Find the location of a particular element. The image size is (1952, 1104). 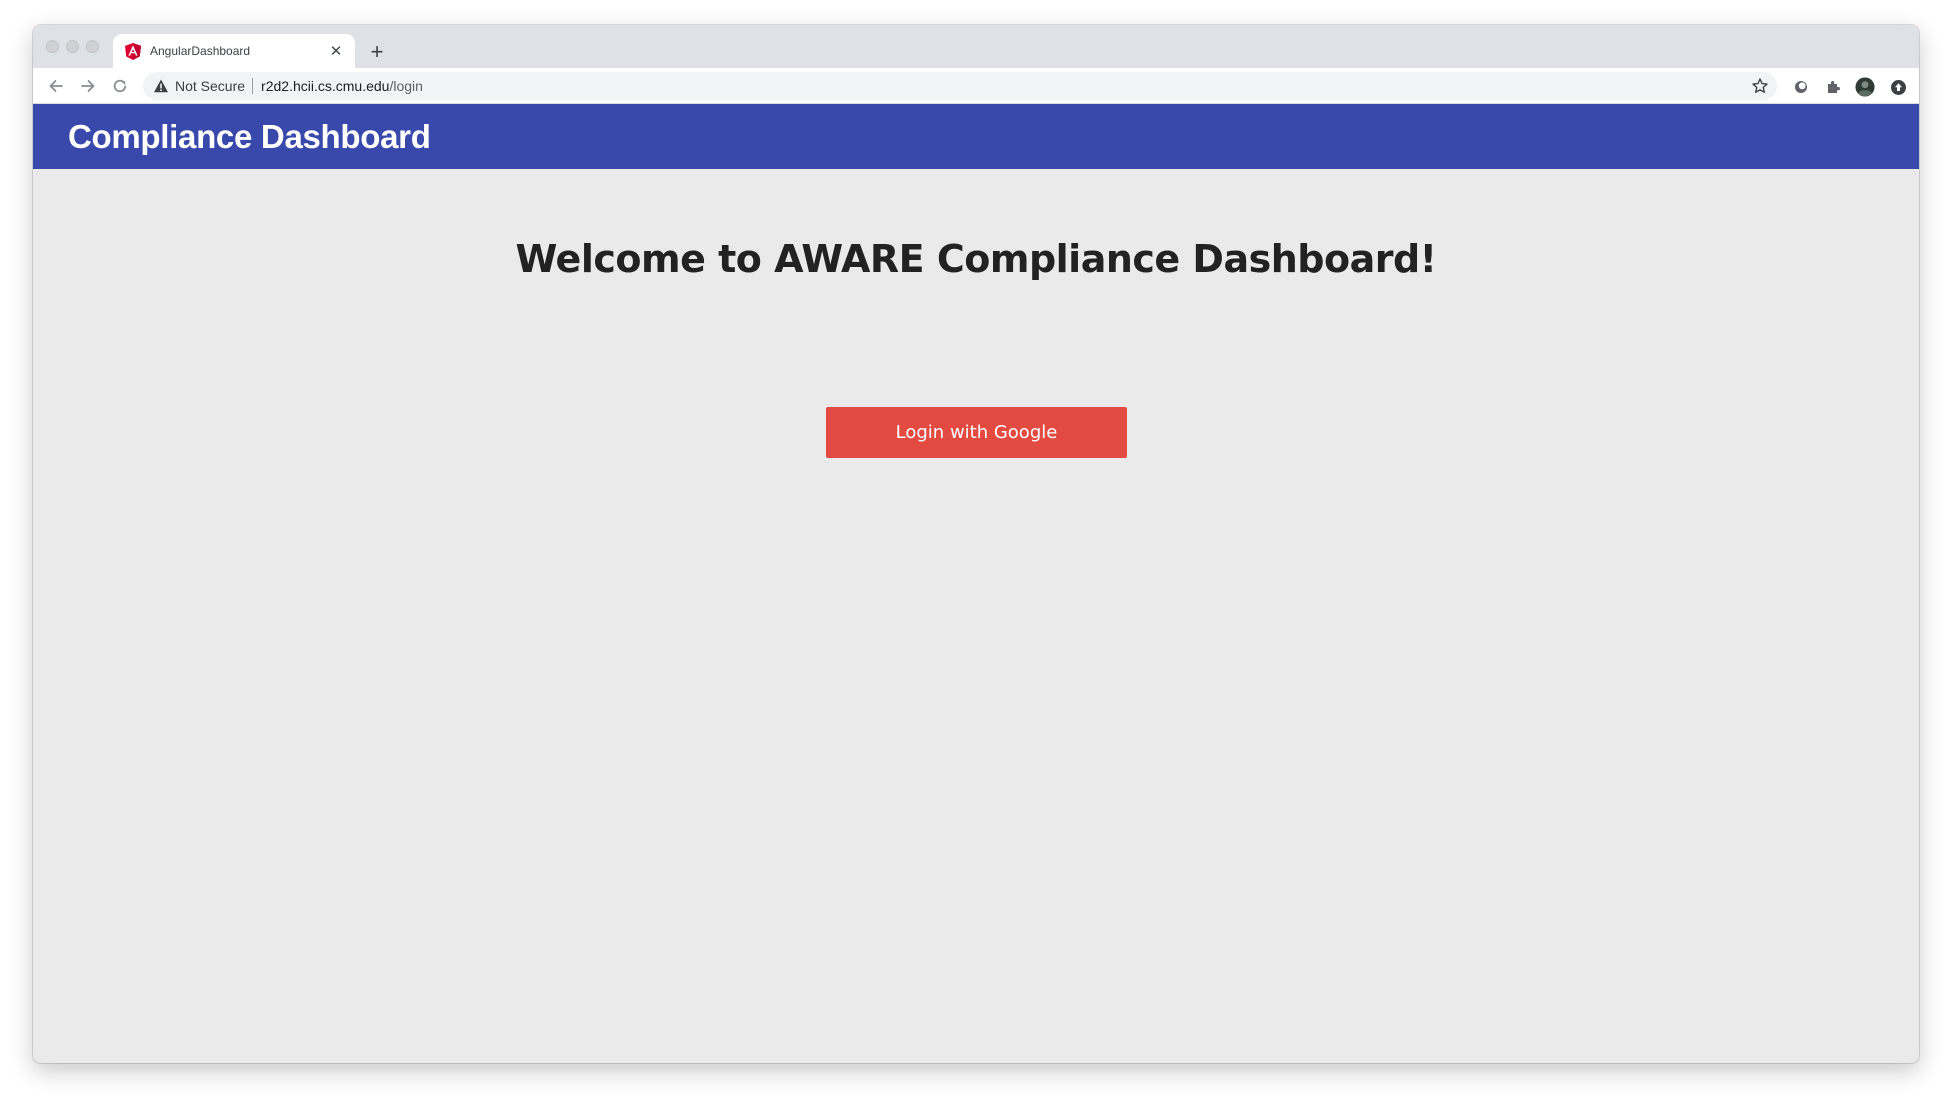

minimize-window-button is located at coordinates (72, 46).